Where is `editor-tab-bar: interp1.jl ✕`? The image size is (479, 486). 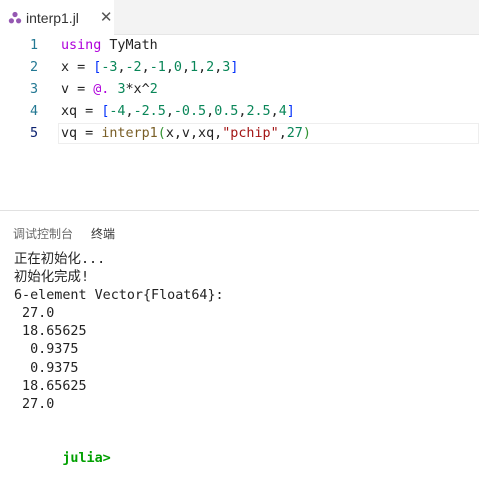 editor-tab-bar: interp1.jl ✕ is located at coordinates (239, 17).